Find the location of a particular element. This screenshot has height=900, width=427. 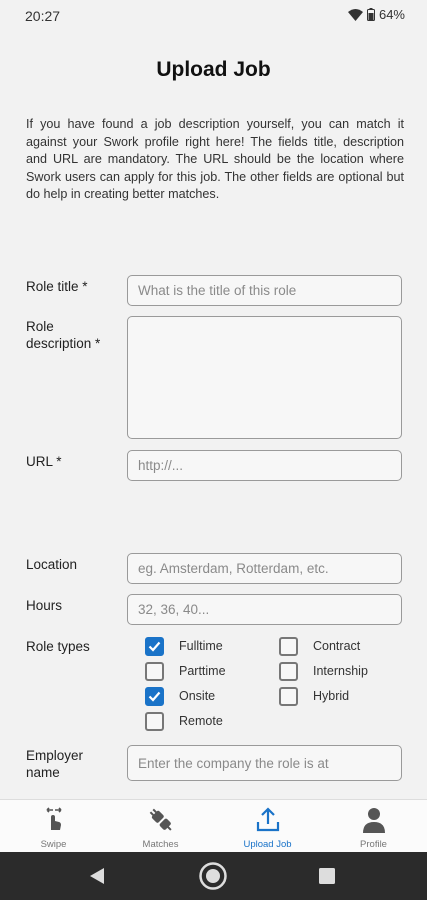

location-input is located at coordinates (264, 568).